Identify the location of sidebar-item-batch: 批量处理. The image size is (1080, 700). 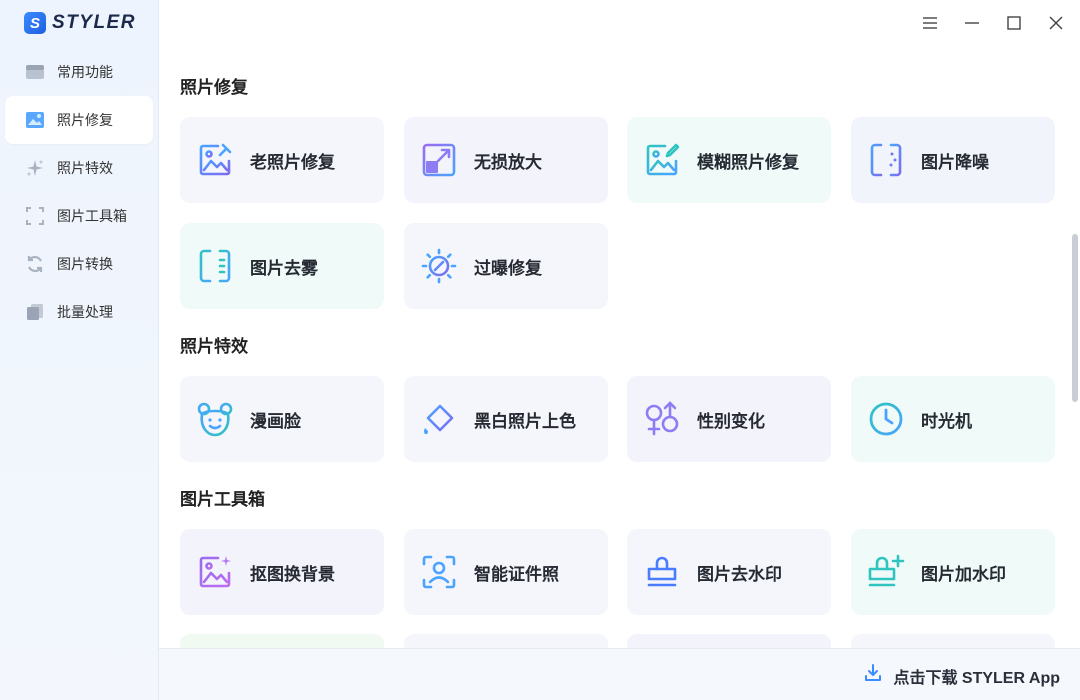
(79, 312).